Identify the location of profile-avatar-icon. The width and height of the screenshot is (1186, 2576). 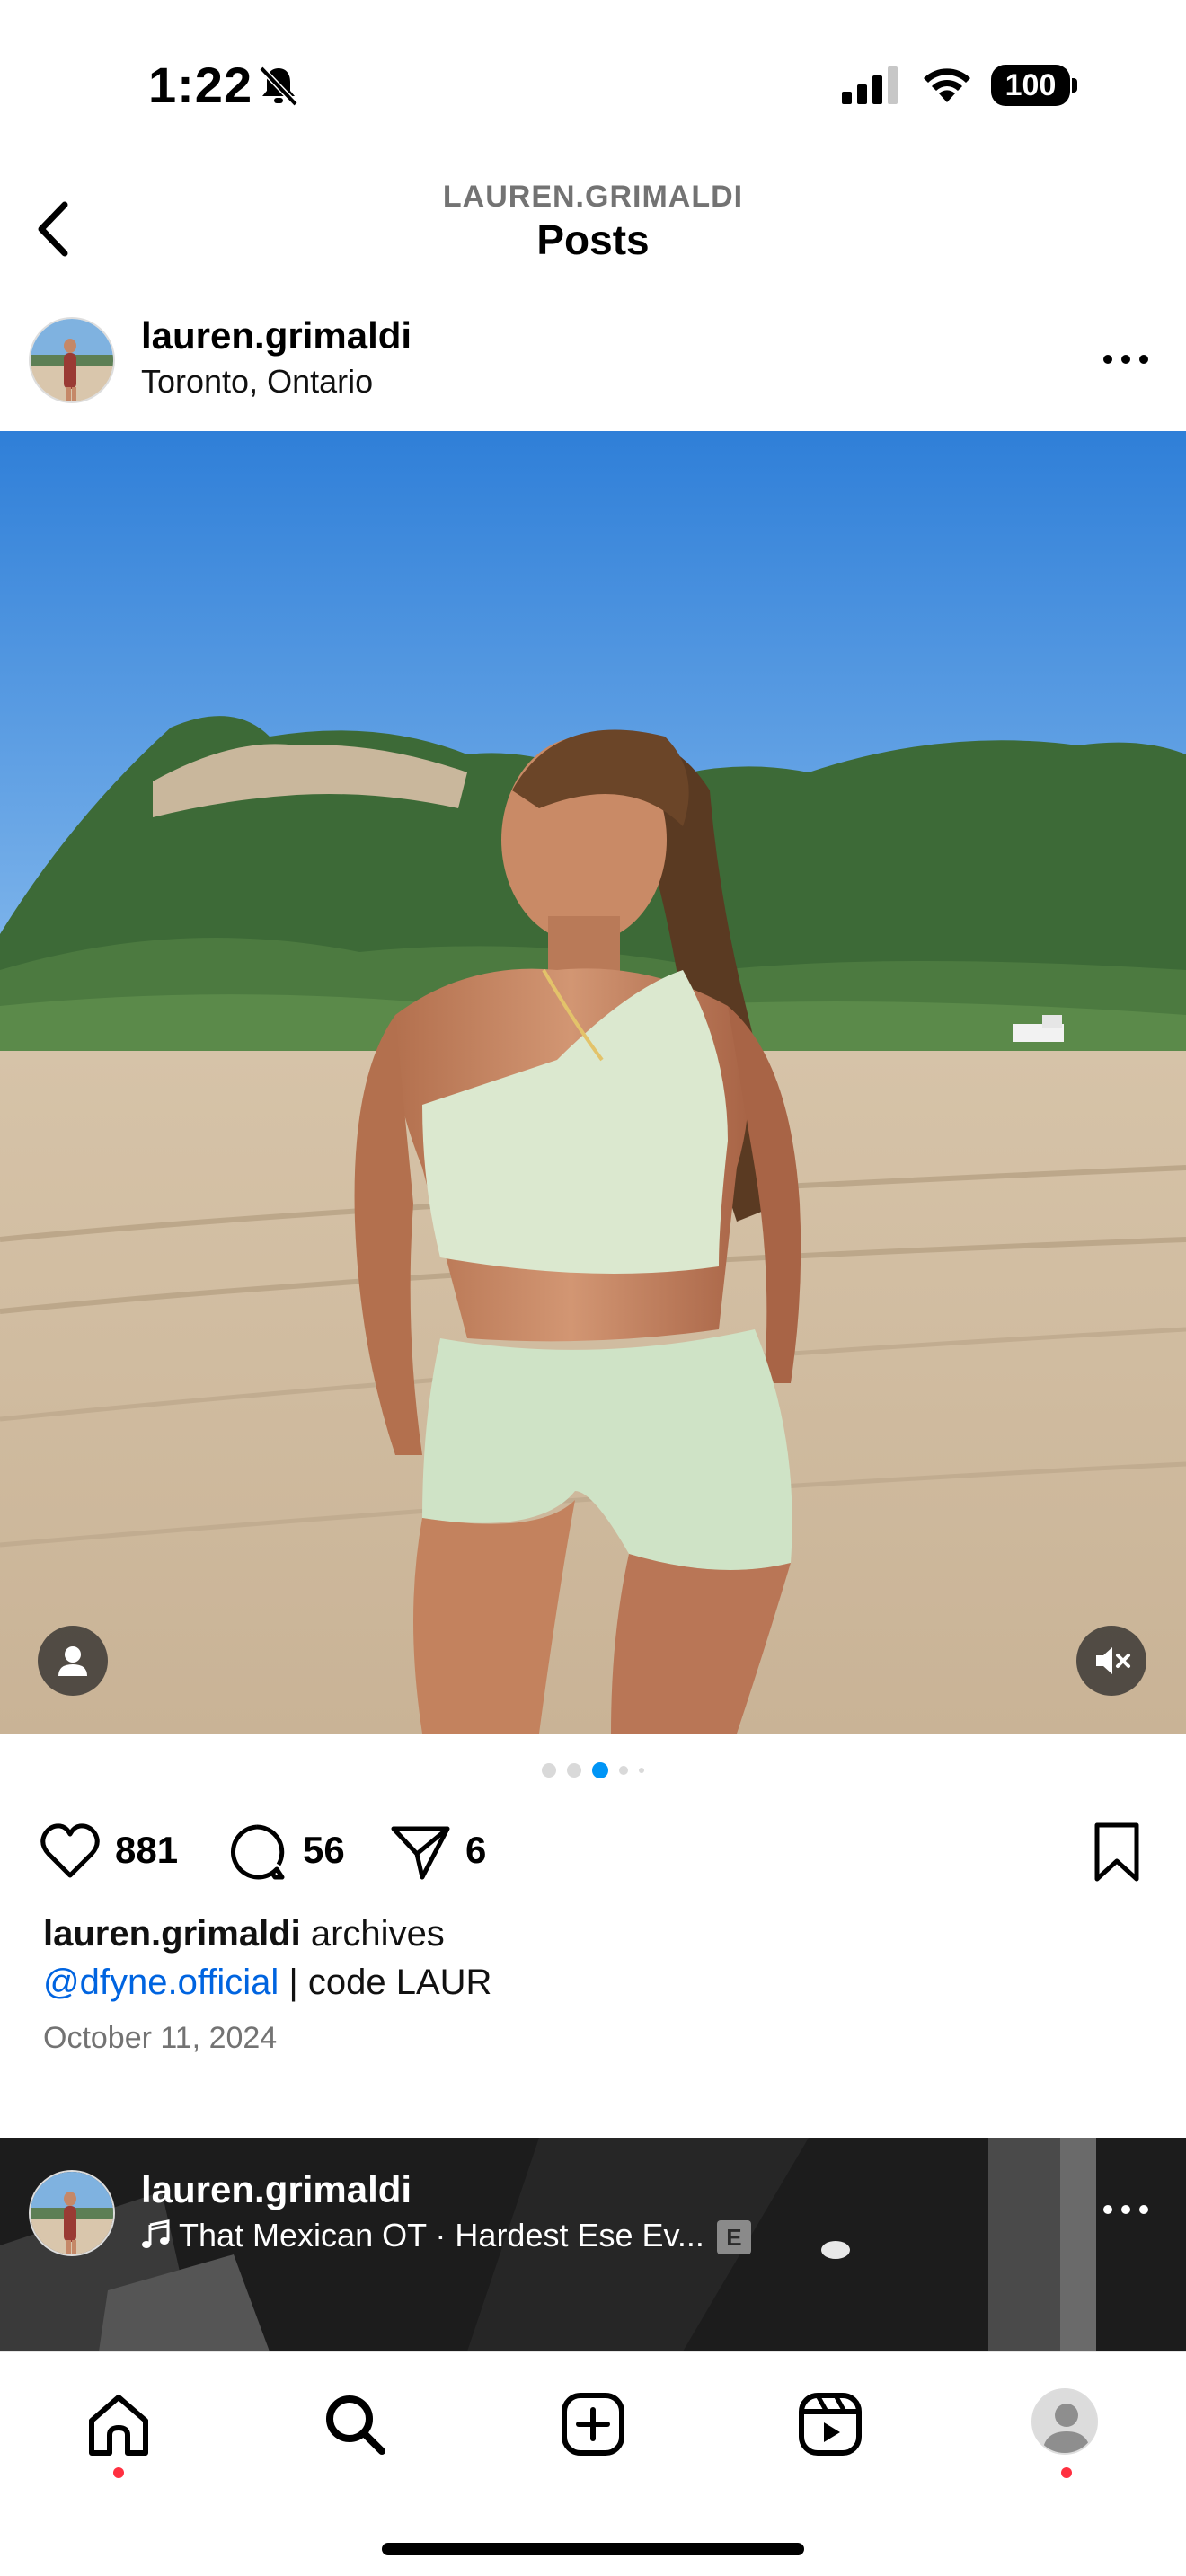
(1064, 2421).